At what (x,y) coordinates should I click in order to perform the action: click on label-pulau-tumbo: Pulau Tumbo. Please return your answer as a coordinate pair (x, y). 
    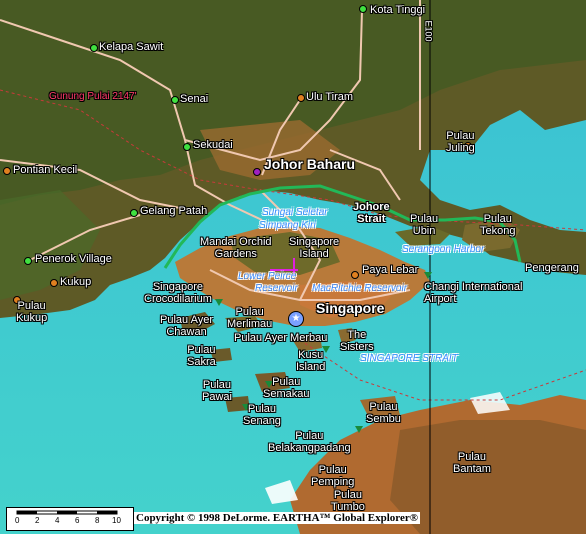
    Looking at the image, I should click on (348, 501).